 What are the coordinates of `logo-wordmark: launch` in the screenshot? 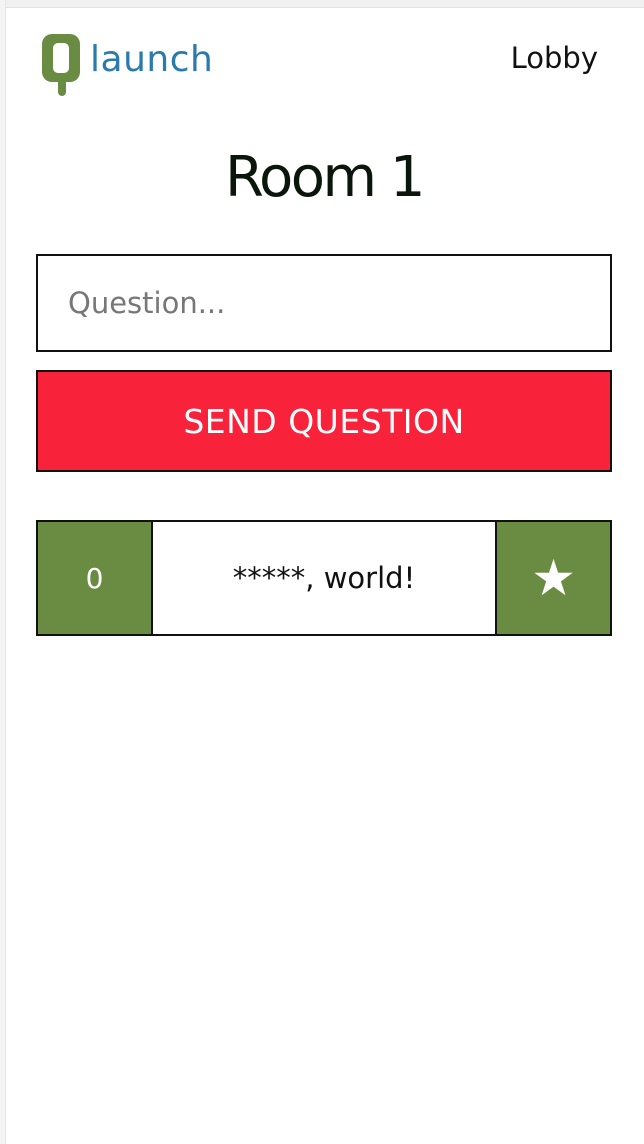 It's located at (152, 59).